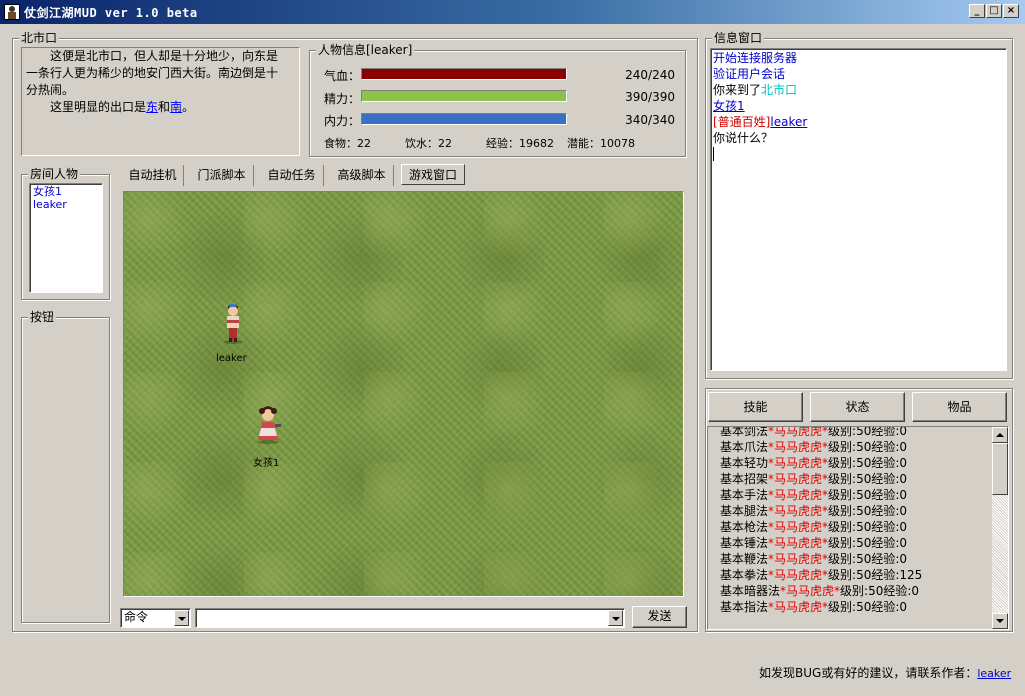 The height and width of the screenshot is (696, 1025). I want to click on skill-name: 基本爪法, so click(744, 447).